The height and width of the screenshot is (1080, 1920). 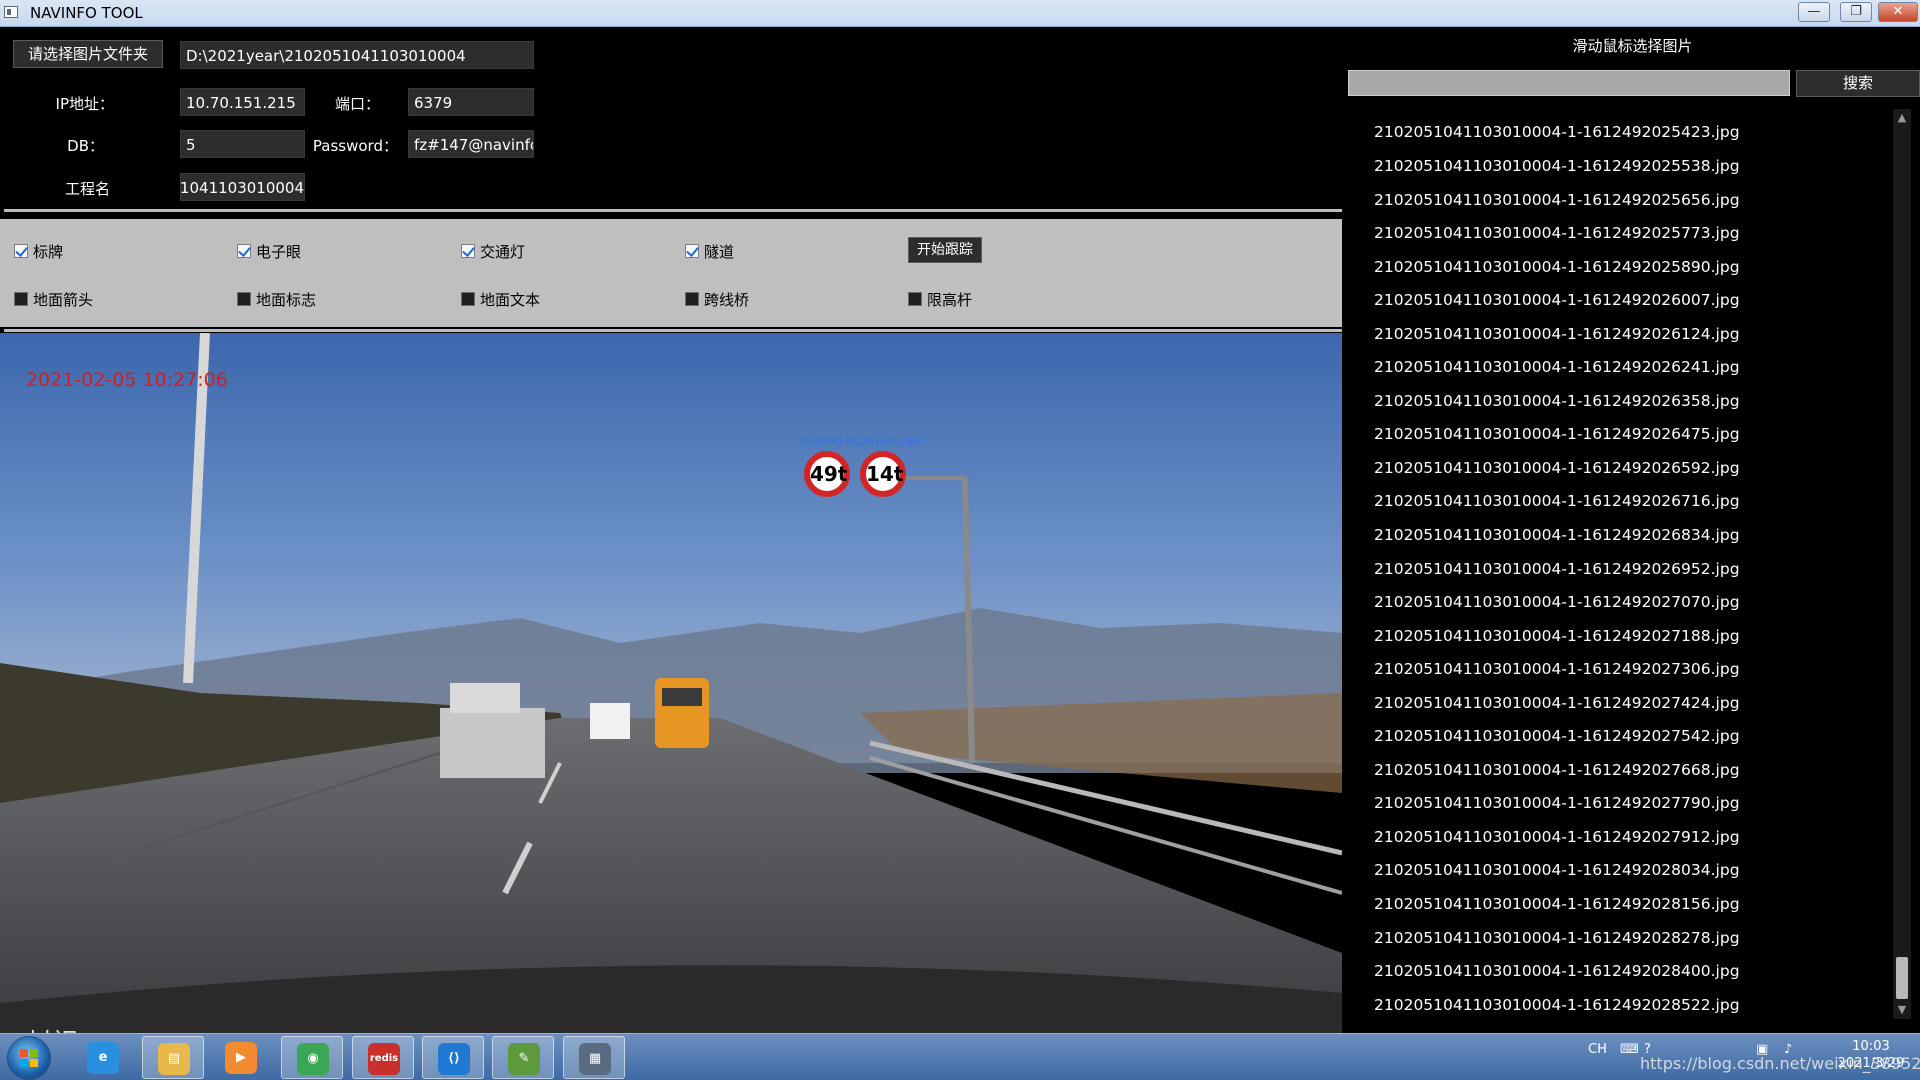 I want to click on ip-field: 10.70.151.215, so click(x=242, y=102).